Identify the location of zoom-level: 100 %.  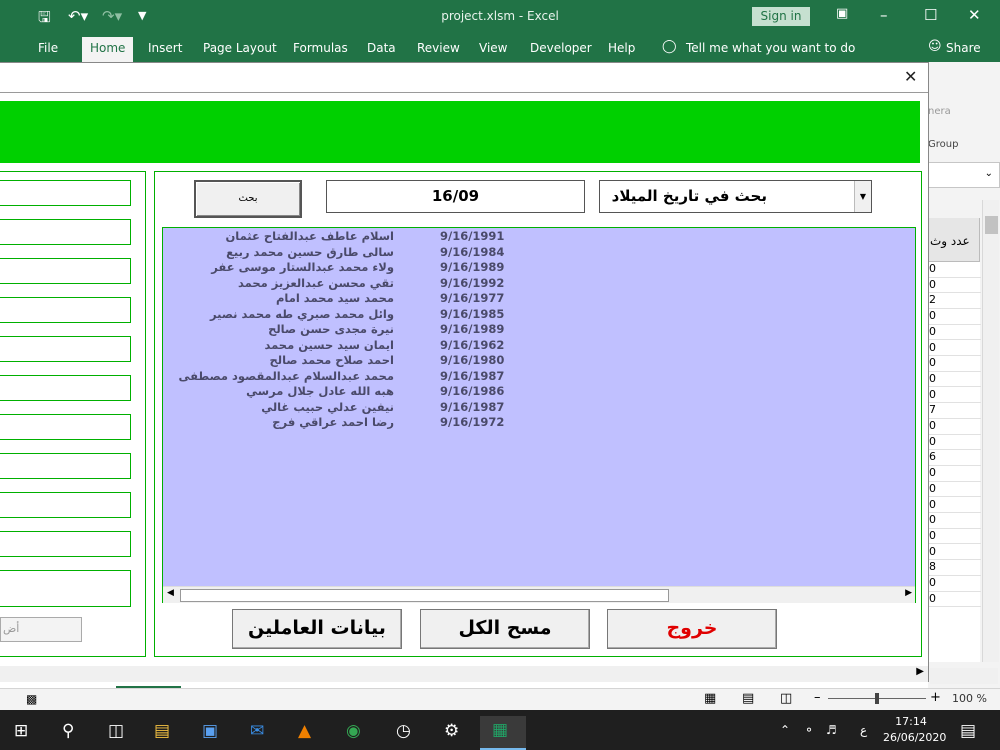
(969, 698).